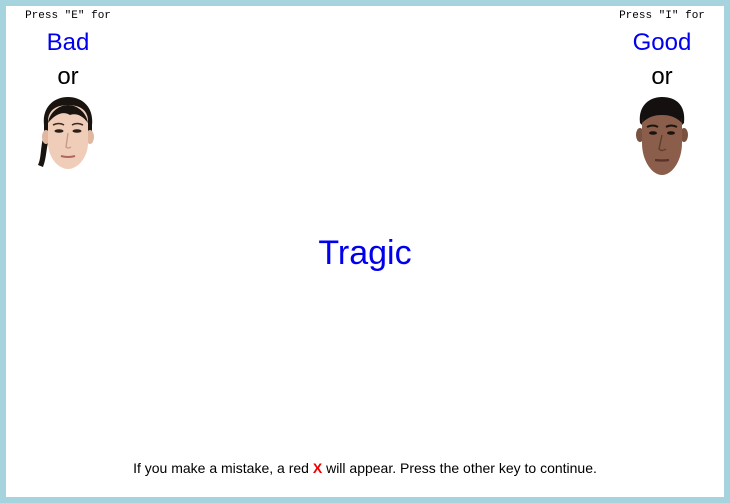 This screenshot has width=730, height=503. I want to click on left-or-label: or, so click(68, 76).